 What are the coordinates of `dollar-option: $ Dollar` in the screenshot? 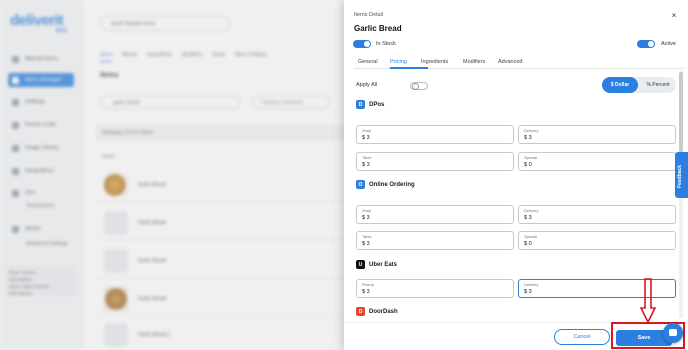 It's located at (620, 85).